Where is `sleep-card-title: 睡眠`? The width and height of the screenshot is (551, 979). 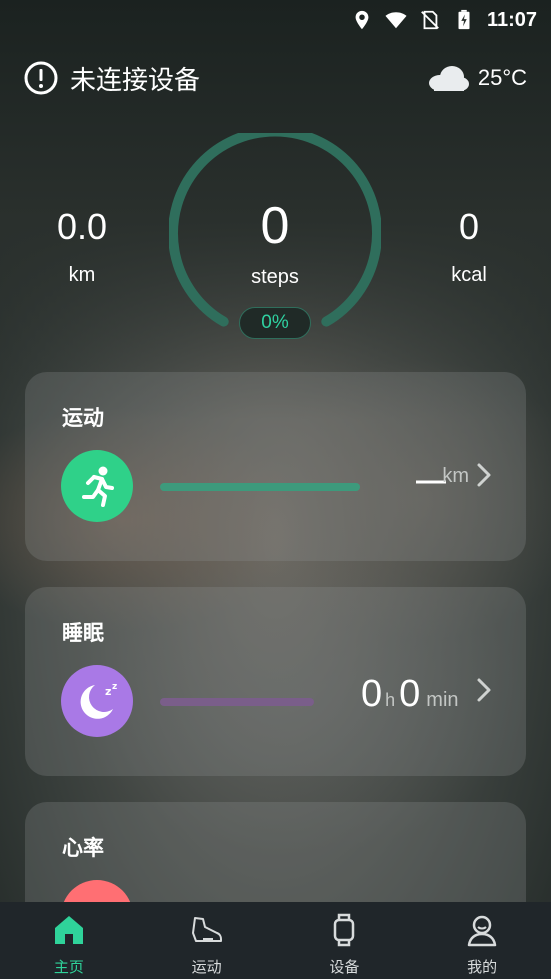 sleep-card-title: 睡眠 is located at coordinates (83, 633).